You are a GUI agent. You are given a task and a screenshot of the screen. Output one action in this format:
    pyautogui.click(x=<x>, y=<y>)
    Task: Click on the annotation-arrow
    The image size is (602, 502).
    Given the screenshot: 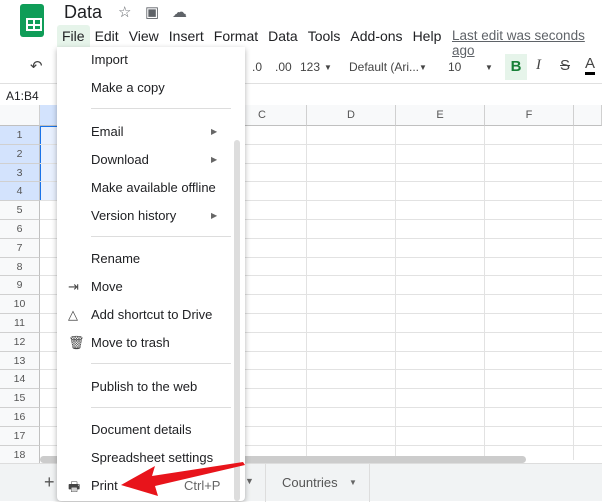 What is the action you would take?
    pyautogui.click(x=183, y=479)
    